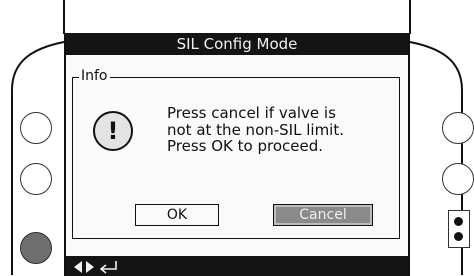 The image size is (474, 276). What do you see at coordinates (245, 146) in the screenshot?
I see `message-line-3: Press OK to proceed.` at bounding box center [245, 146].